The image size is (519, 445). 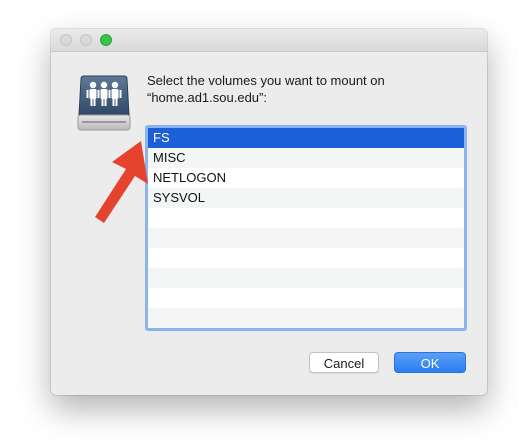 What do you see at coordinates (306, 178) in the screenshot?
I see `volume-row-netlogon: NETLOGON` at bounding box center [306, 178].